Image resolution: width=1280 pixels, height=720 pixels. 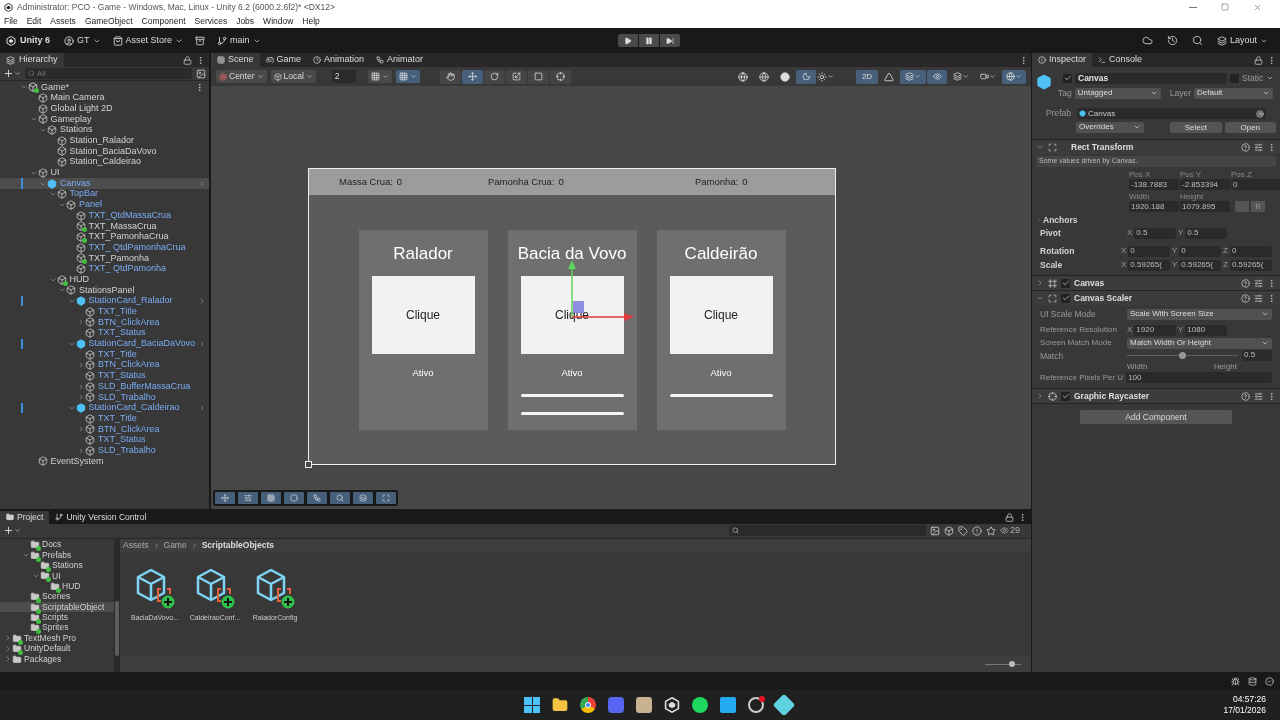 What do you see at coordinates (1196, 127) in the screenshot?
I see `prefab-button: Select` at bounding box center [1196, 127].